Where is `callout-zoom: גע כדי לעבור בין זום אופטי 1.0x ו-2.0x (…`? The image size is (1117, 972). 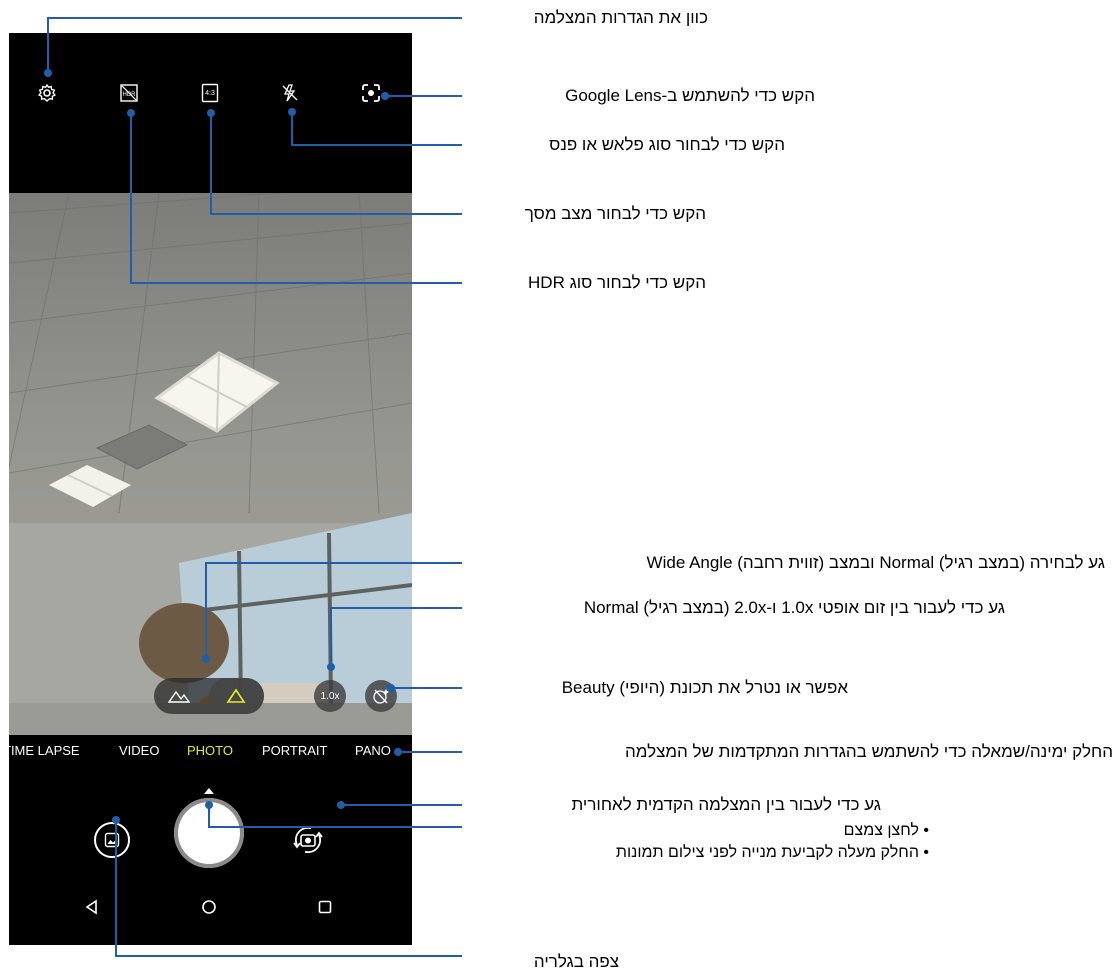 callout-zoom: גע כדי לעבור בין זום אופטי 1.0x ו-2.0x (… is located at coordinates (794, 607).